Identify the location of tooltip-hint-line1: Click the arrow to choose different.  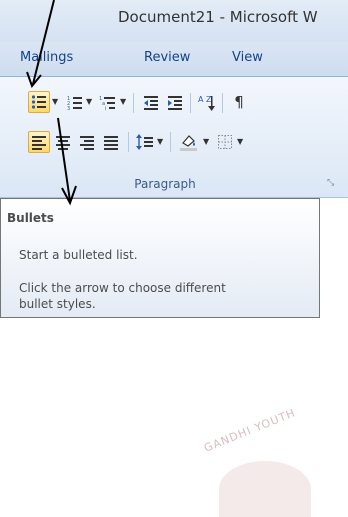
(122, 288).